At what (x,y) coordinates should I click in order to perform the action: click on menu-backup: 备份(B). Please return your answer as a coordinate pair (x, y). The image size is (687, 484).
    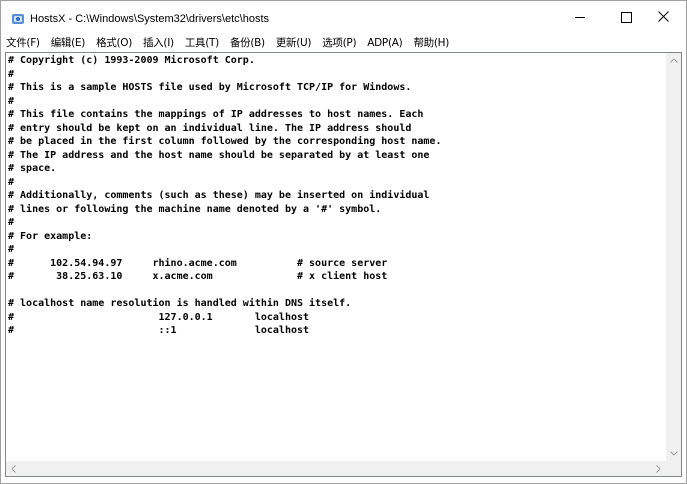
    Looking at the image, I should click on (247, 42).